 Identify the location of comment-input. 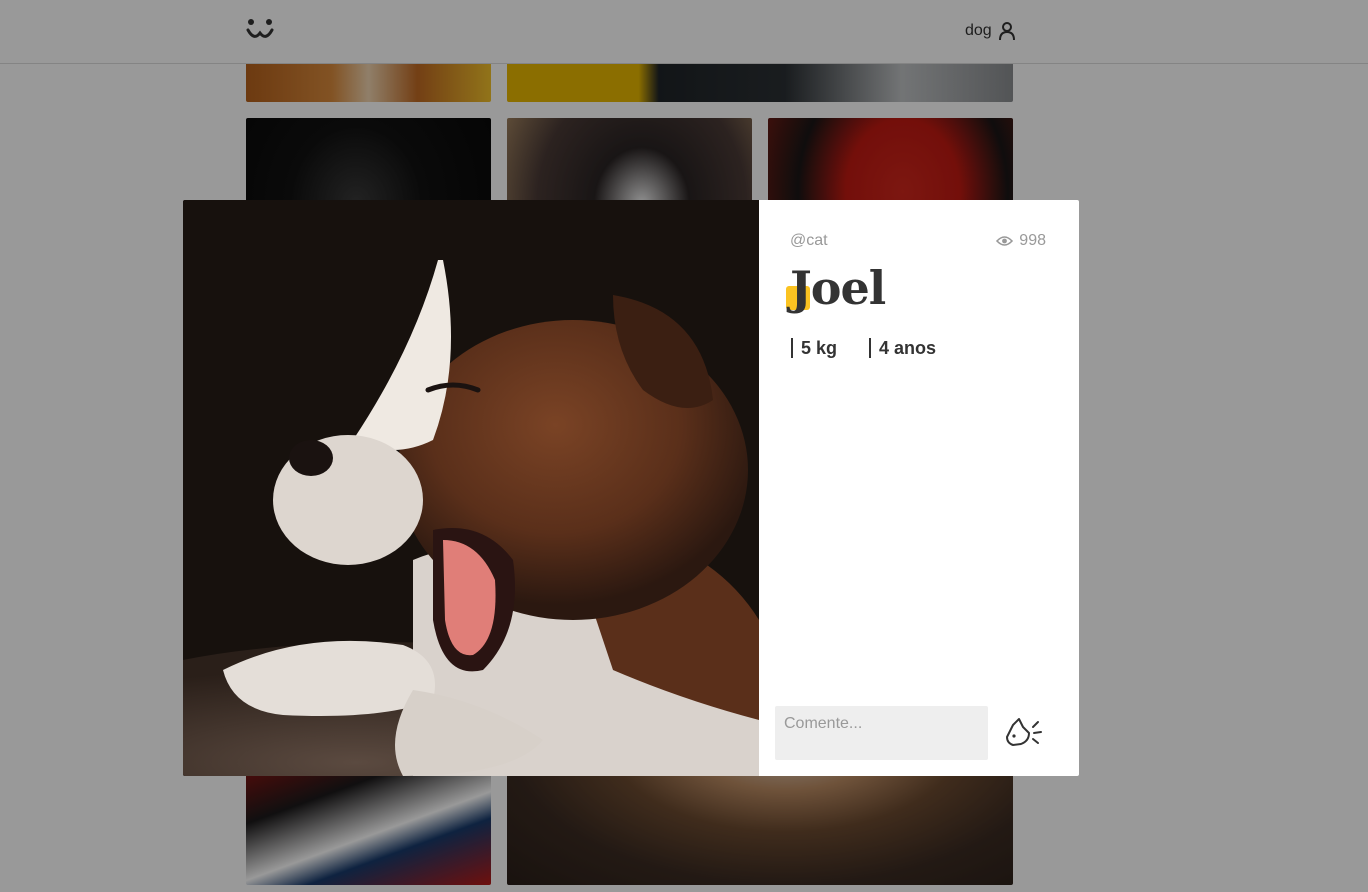
(881, 733).